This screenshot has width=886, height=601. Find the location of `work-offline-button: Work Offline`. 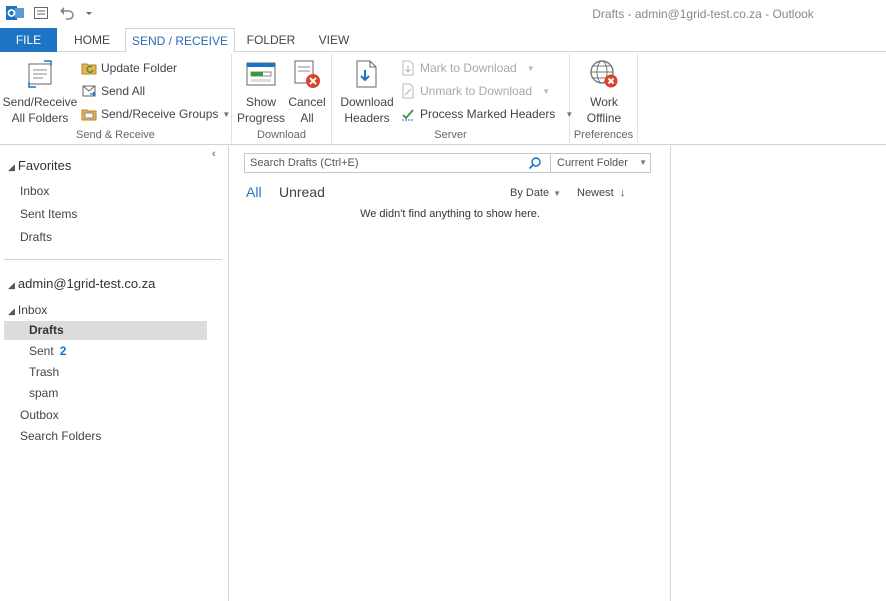

work-offline-button: Work Offline is located at coordinates (604, 92).